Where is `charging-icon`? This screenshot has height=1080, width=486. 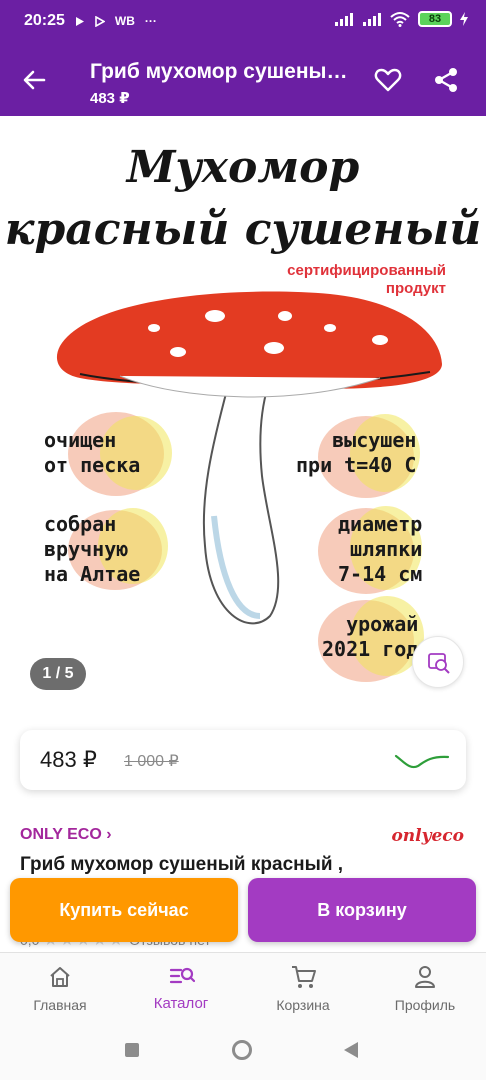 charging-icon is located at coordinates (464, 19).